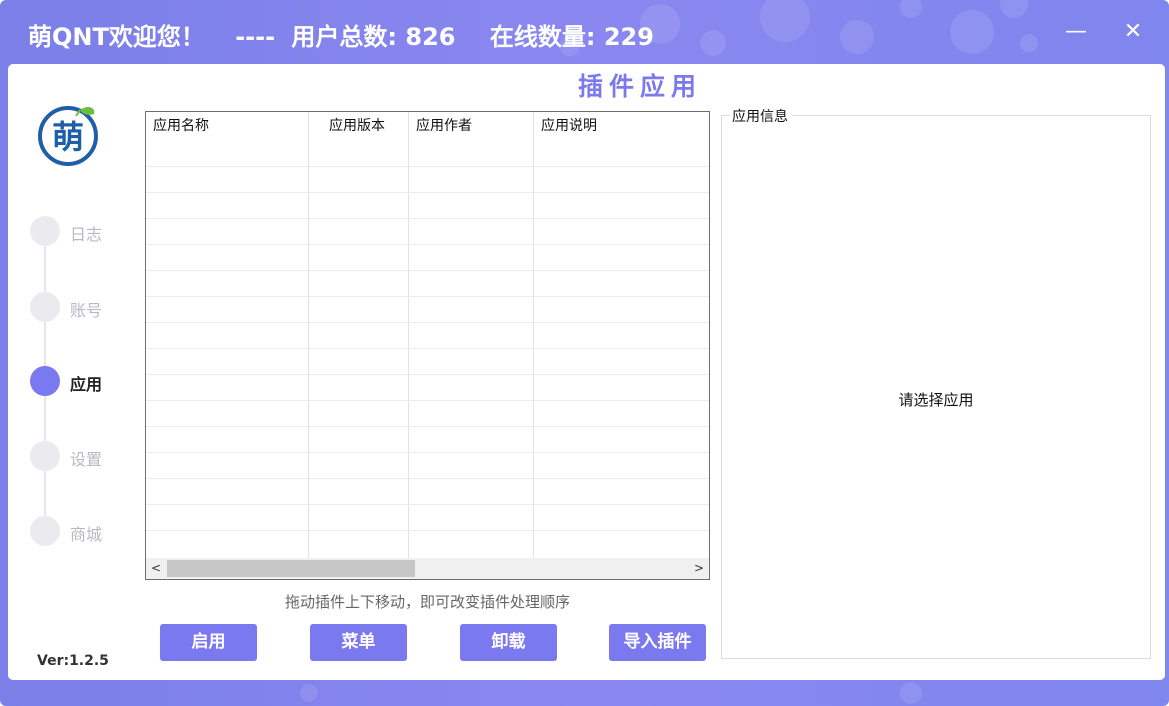  What do you see at coordinates (181, 126) in the screenshot?
I see `column-header-name: 应用名称` at bounding box center [181, 126].